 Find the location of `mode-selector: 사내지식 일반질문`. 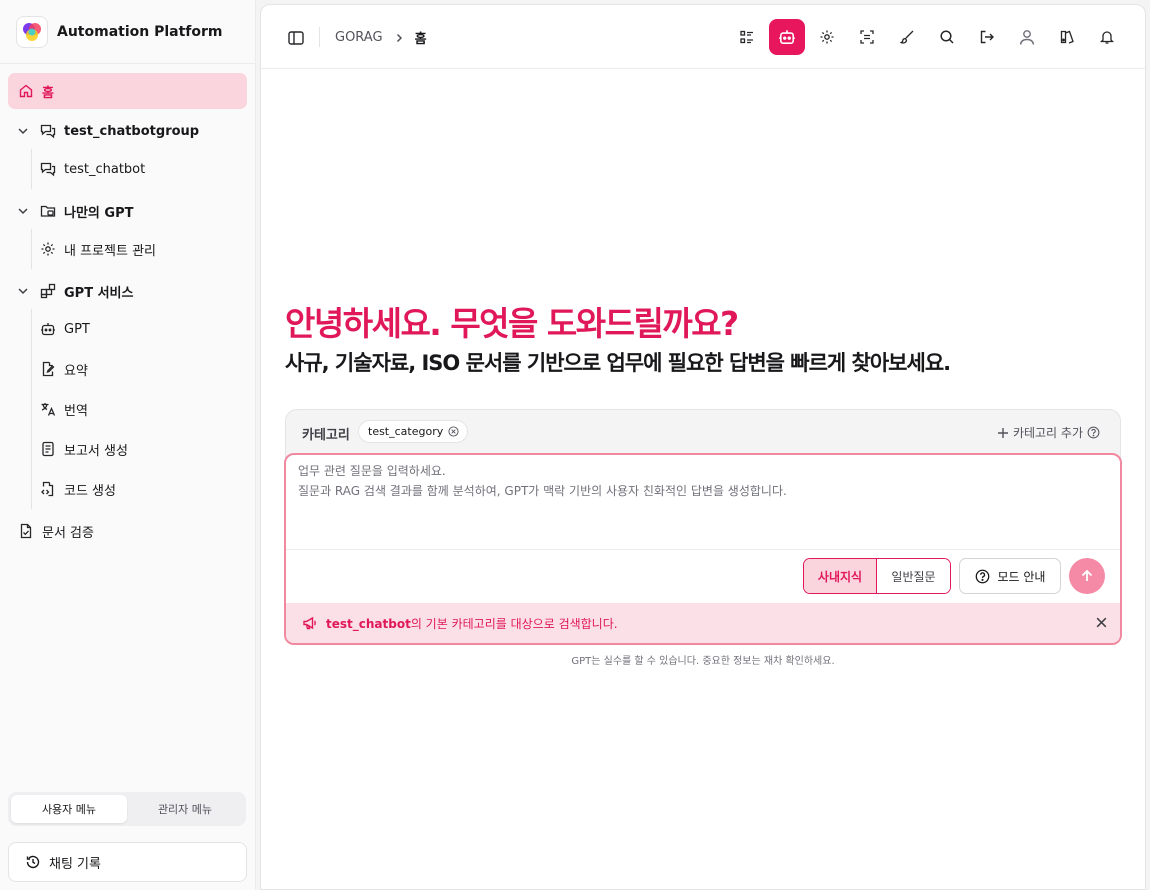

mode-selector: 사내지식 일반질문 is located at coordinates (877, 576).